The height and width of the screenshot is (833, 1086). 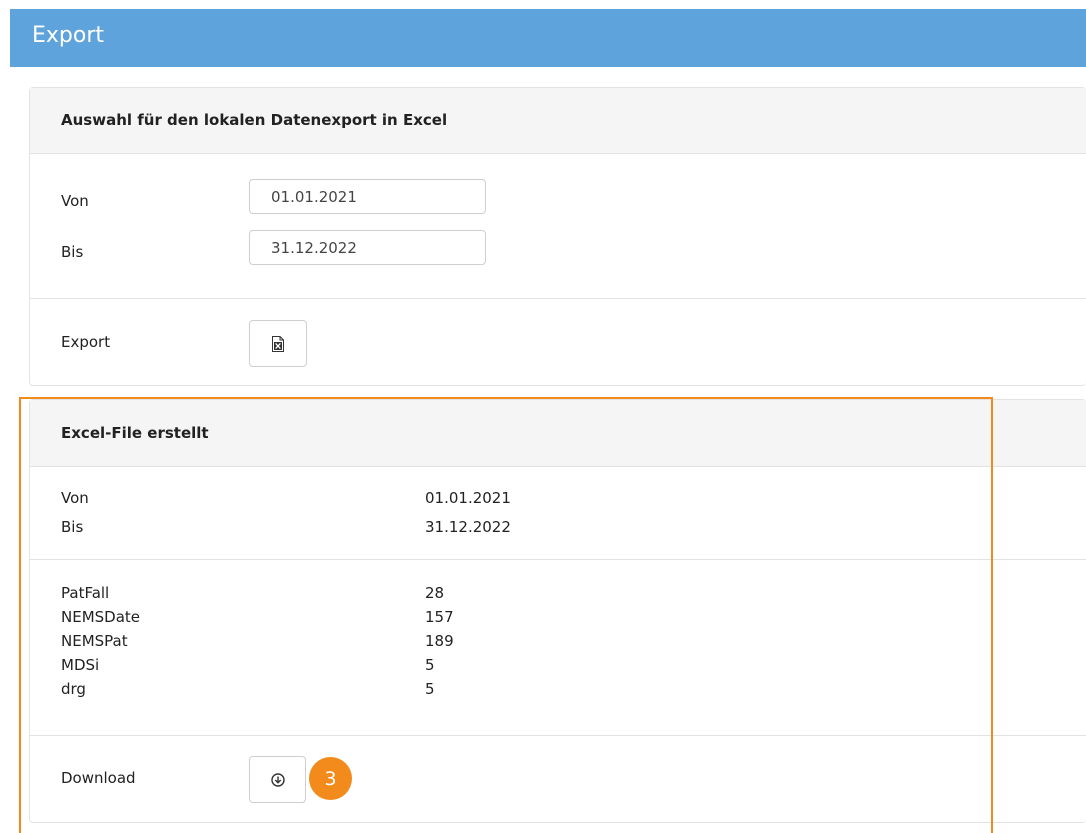 What do you see at coordinates (548, 38) in the screenshot?
I see `top-bar: Export` at bounding box center [548, 38].